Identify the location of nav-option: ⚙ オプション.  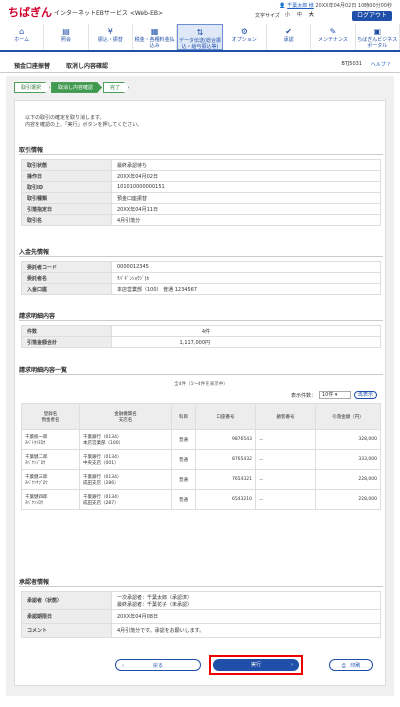
(245, 37).